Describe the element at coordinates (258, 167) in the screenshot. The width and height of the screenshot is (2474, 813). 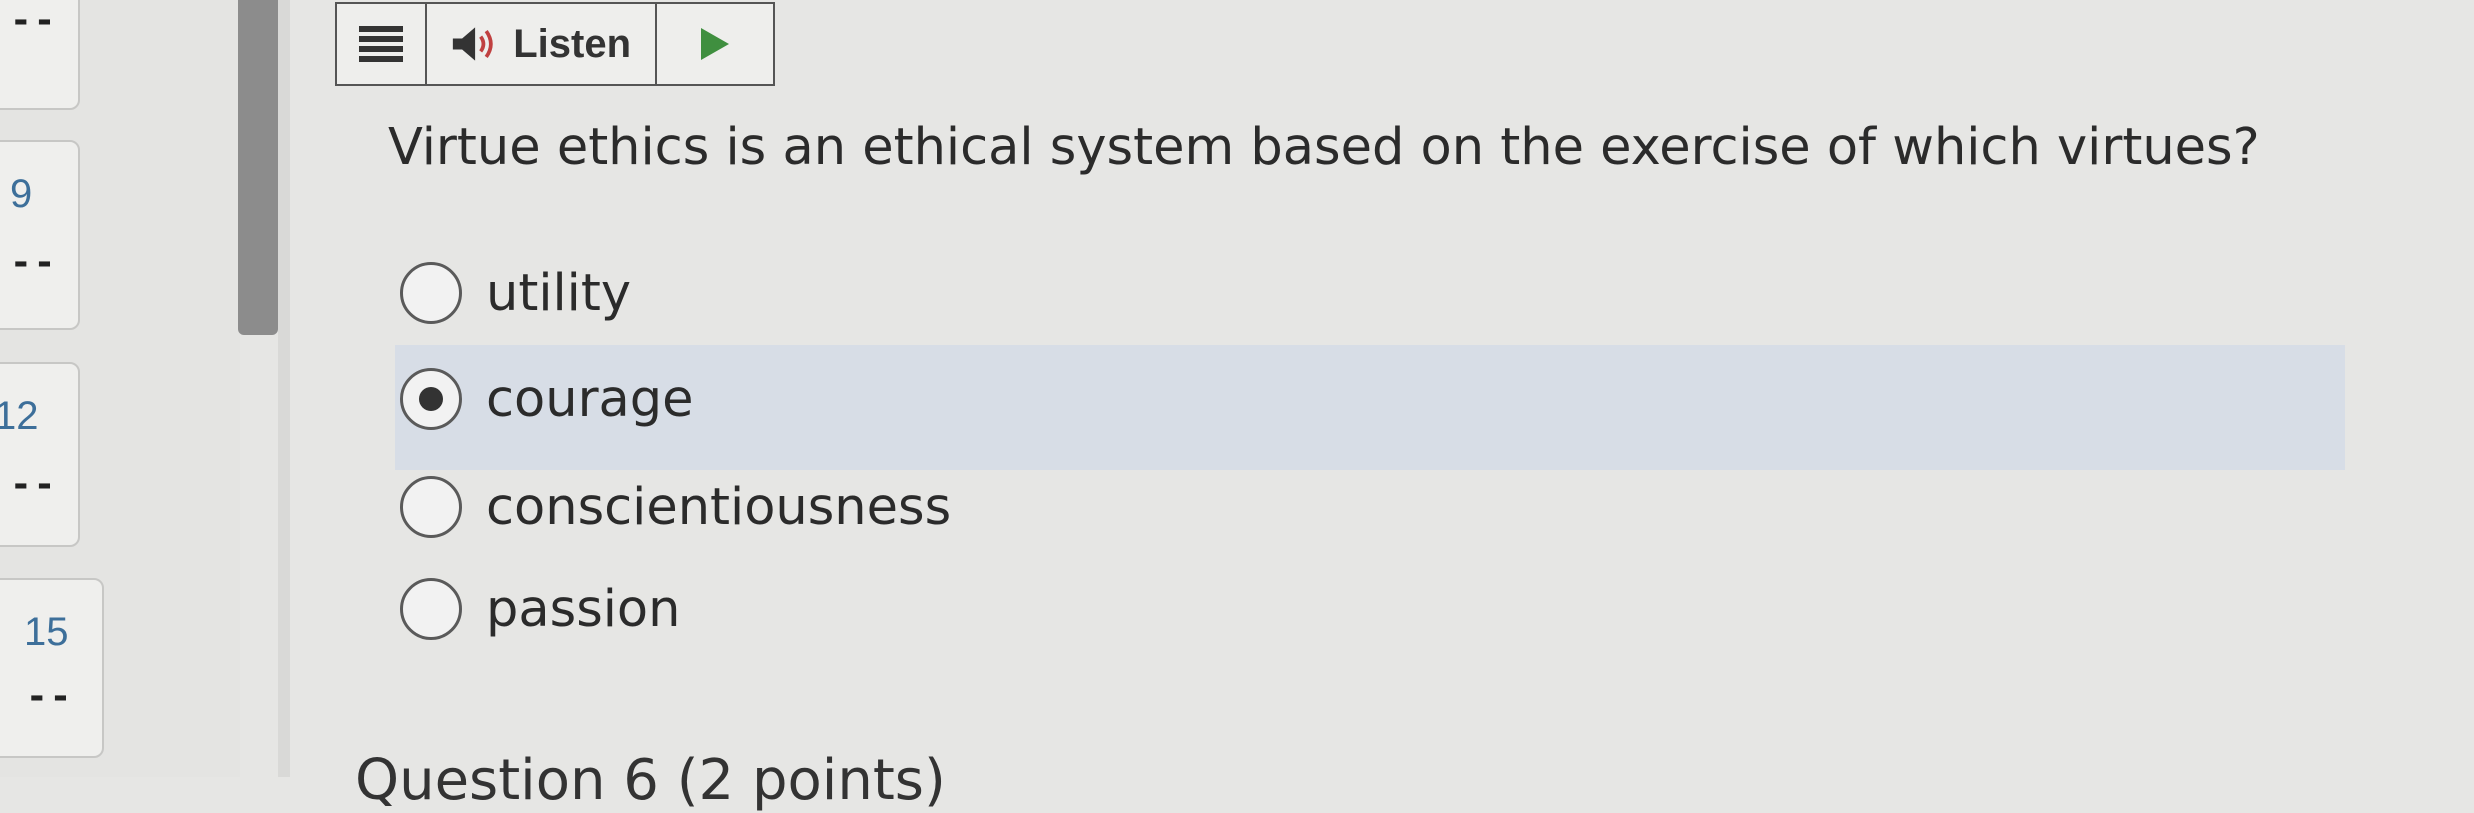
I see `navigator-scrollbar-thumb` at that location.